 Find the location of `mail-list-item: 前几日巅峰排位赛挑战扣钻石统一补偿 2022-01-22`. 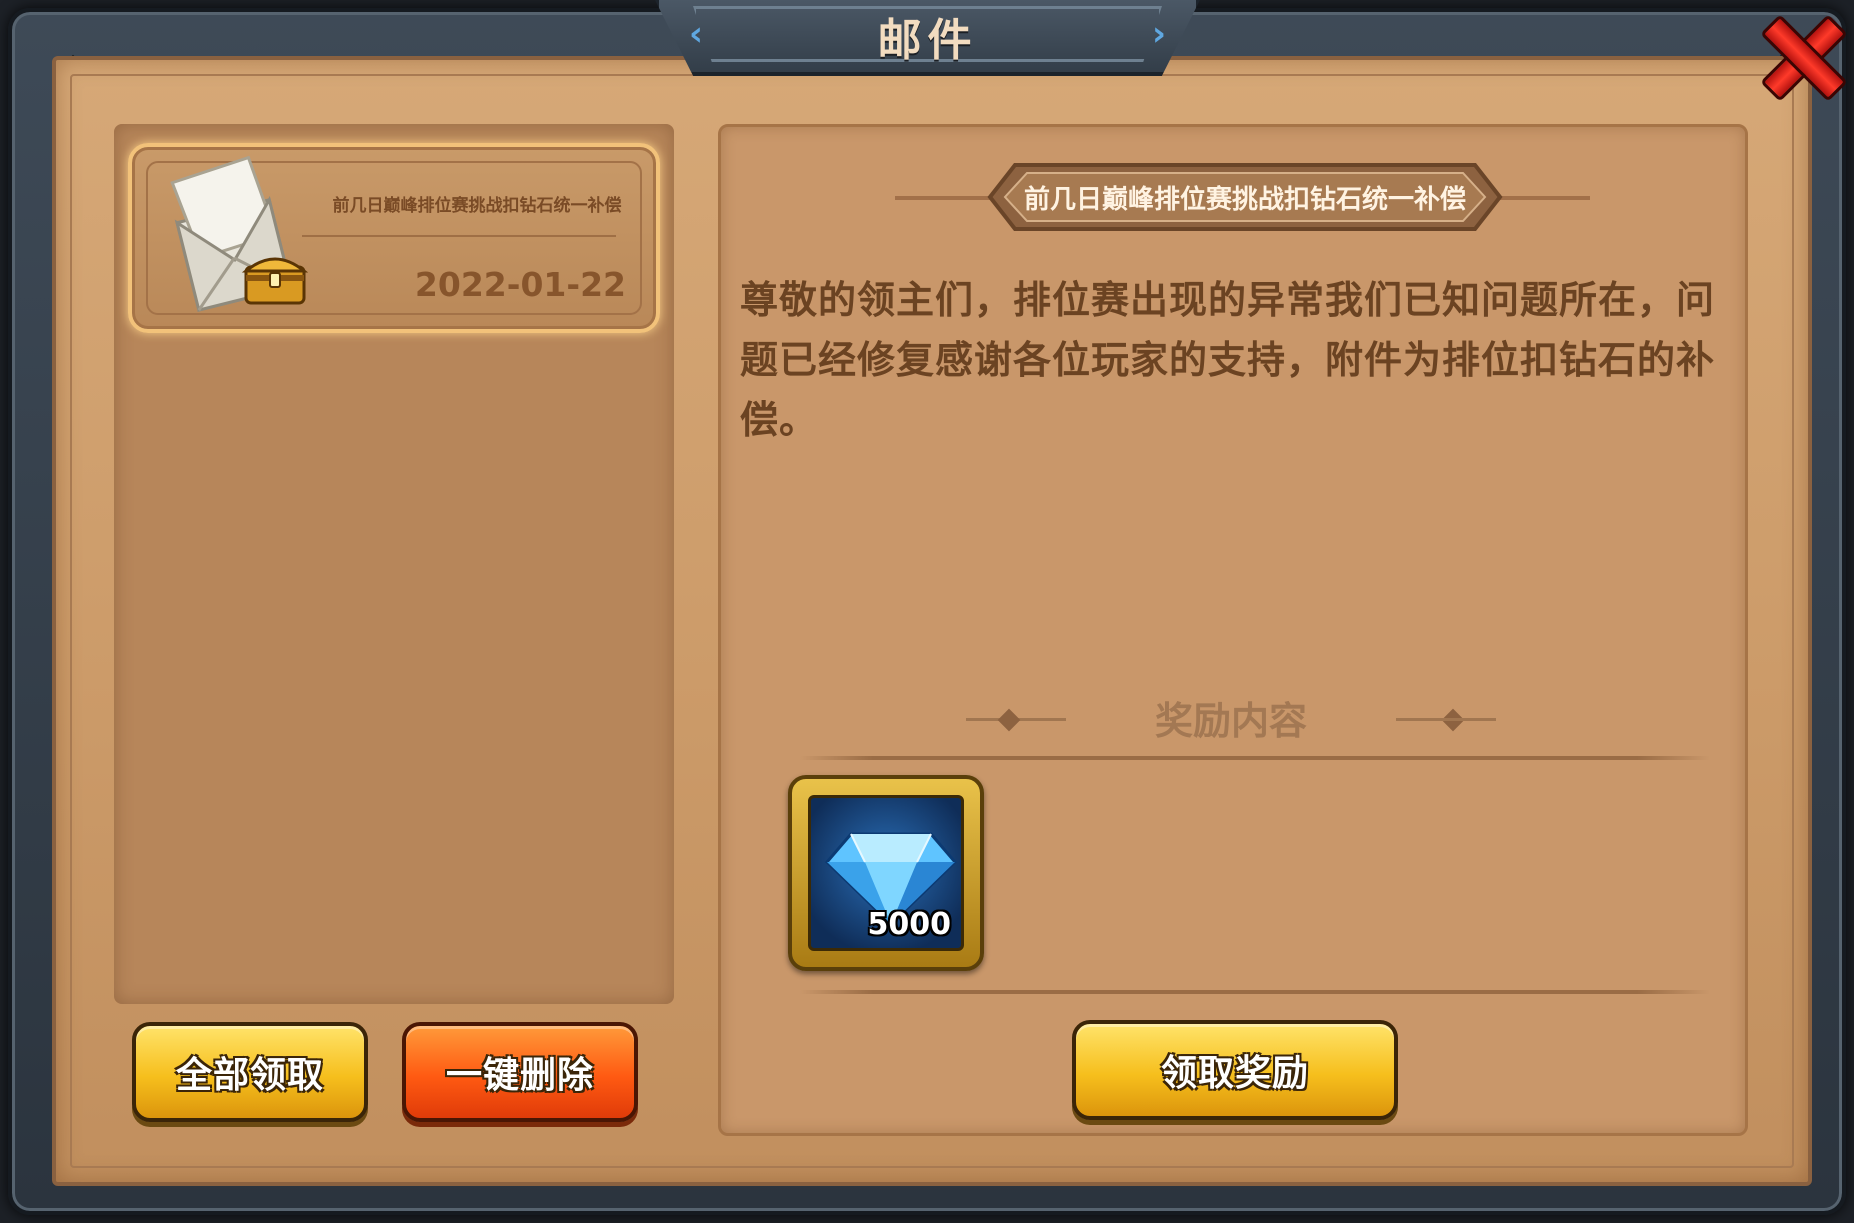

mail-list-item: 前几日巅峰排位赛挑战扣钻石统一补偿 2022-01-22 is located at coordinates (394, 238).